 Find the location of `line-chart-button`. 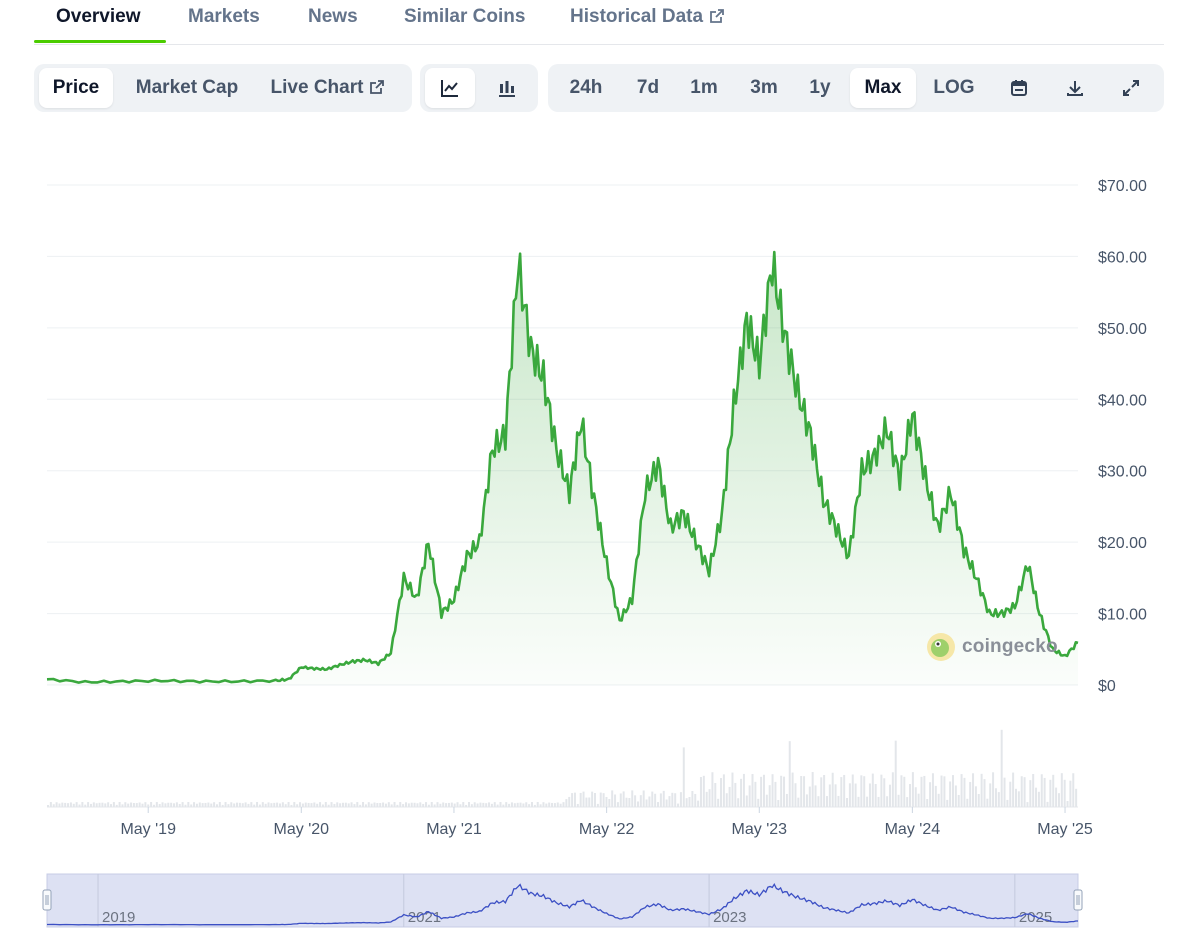

line-chart-button is located at coordinates (450, 88).